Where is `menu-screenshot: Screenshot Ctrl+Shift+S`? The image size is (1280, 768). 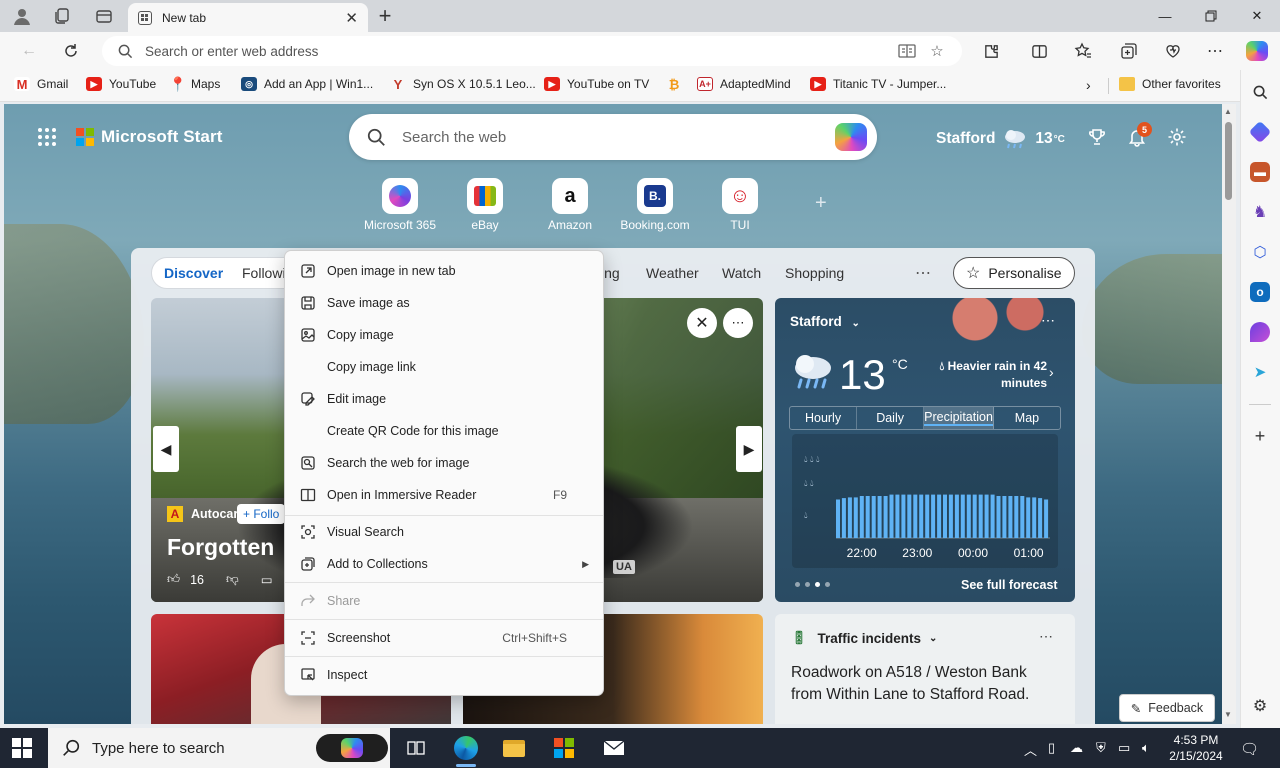 menu-screenshot: Screenshot Ctrl+Shift+S is located at coordinates (444, 638).